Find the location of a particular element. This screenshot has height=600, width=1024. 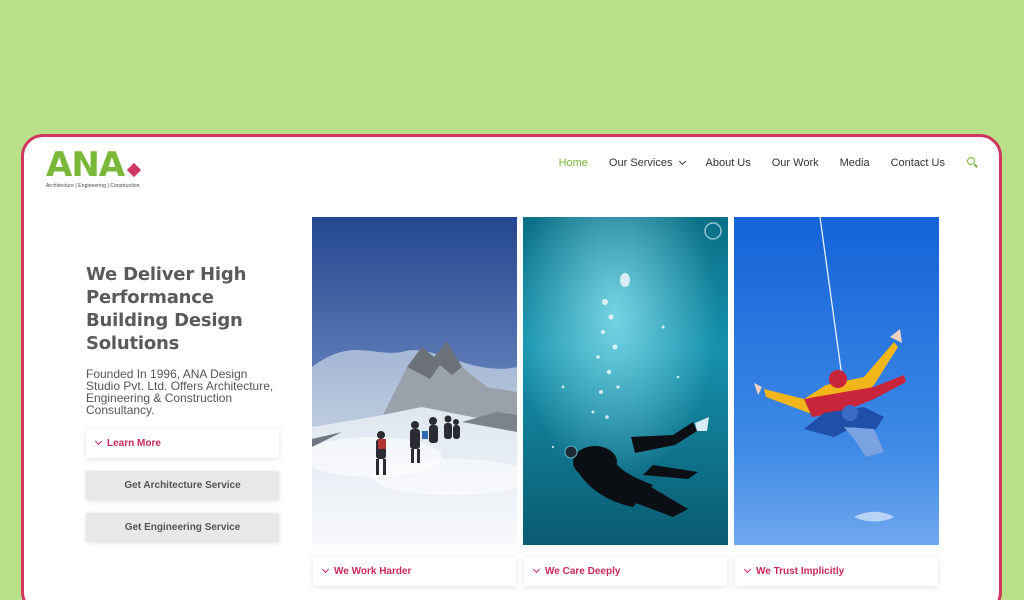

nav-item-label: Media is located at coordinates (854, 163).